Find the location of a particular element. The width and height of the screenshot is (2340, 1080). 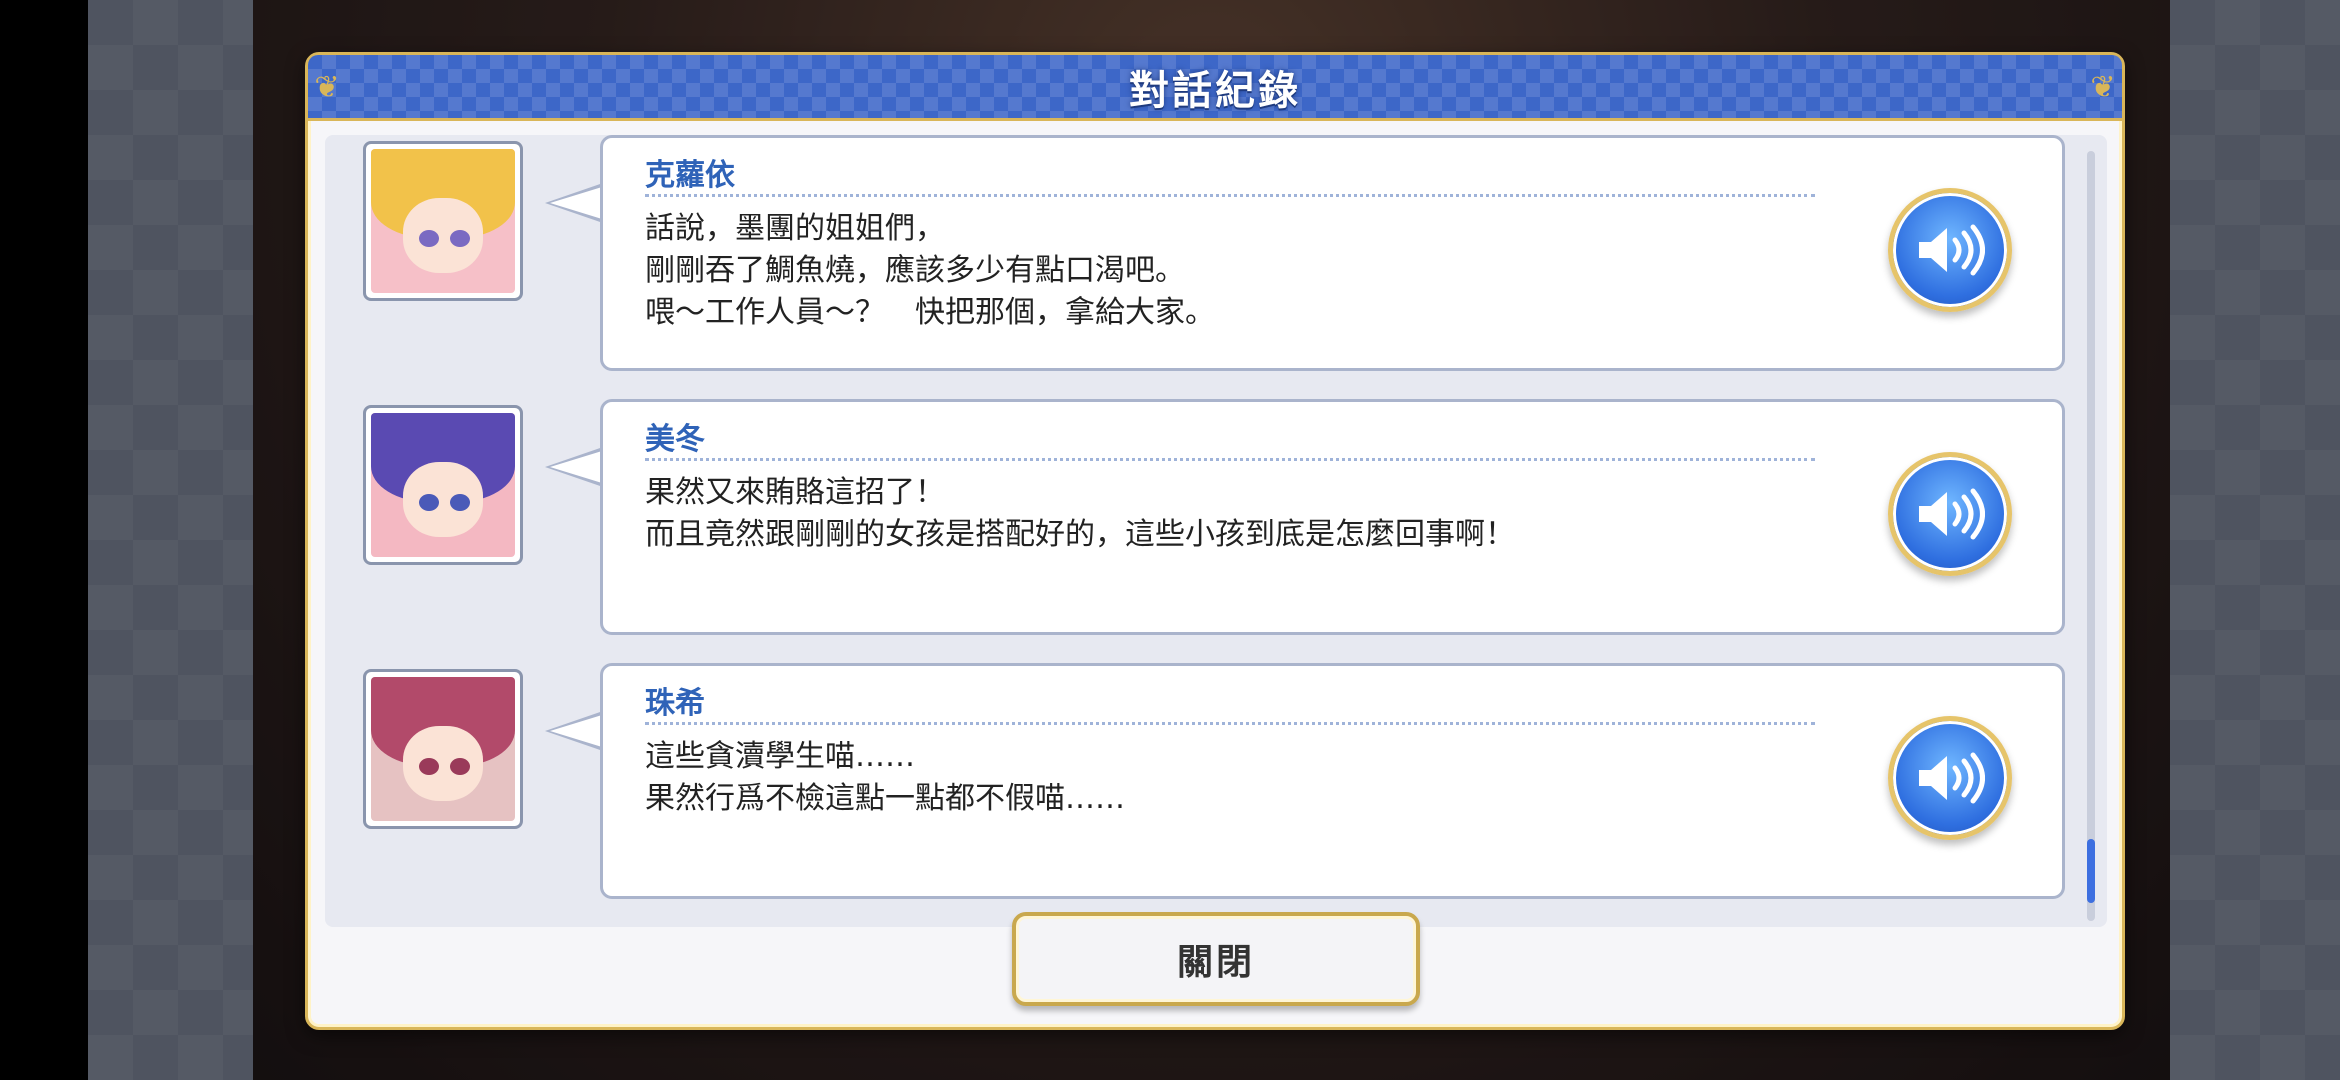

dialogue-text: 果然又來賄賂這招了！ 而且竟然跟剛剛的女孩是搭配好的，這些小孩到底是怎麼回事啊！ is located at coordinates (1080, 514).